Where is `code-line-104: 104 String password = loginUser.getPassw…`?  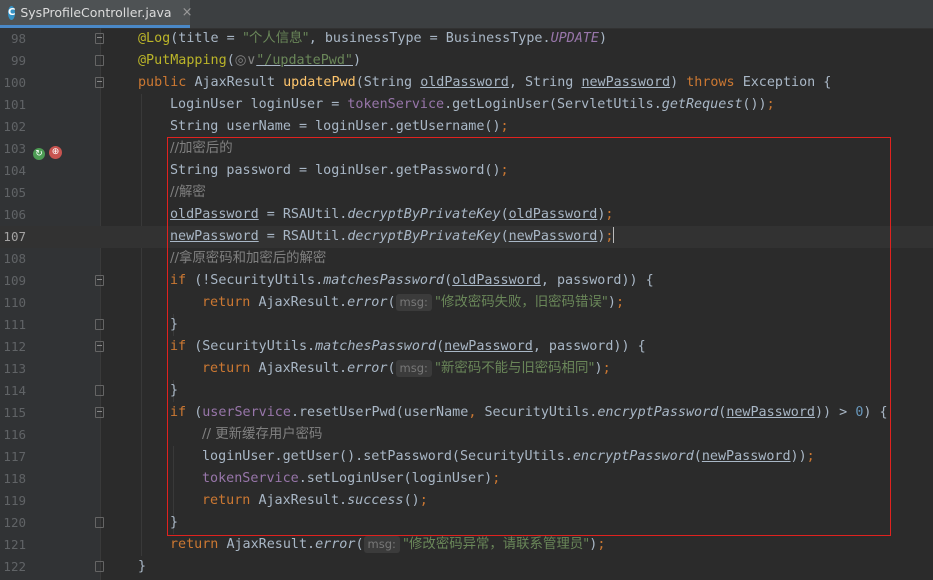
code-line-104: 104 String password = loginUser.getPassw… is located at coordinates (466, 171).